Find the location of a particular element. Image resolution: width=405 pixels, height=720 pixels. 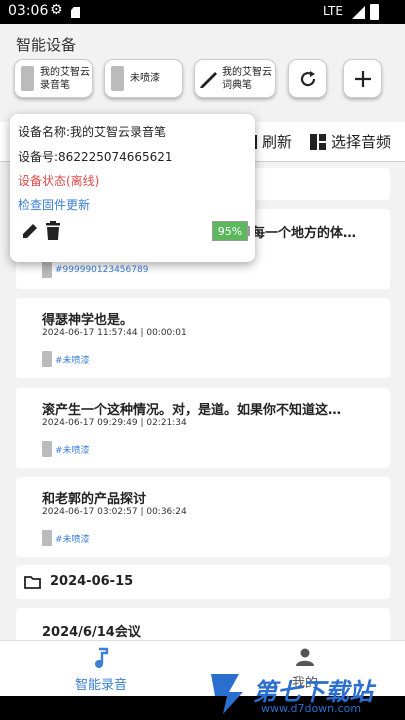

select-audio-button: 选择音频 is located at coordinates (350, 141).